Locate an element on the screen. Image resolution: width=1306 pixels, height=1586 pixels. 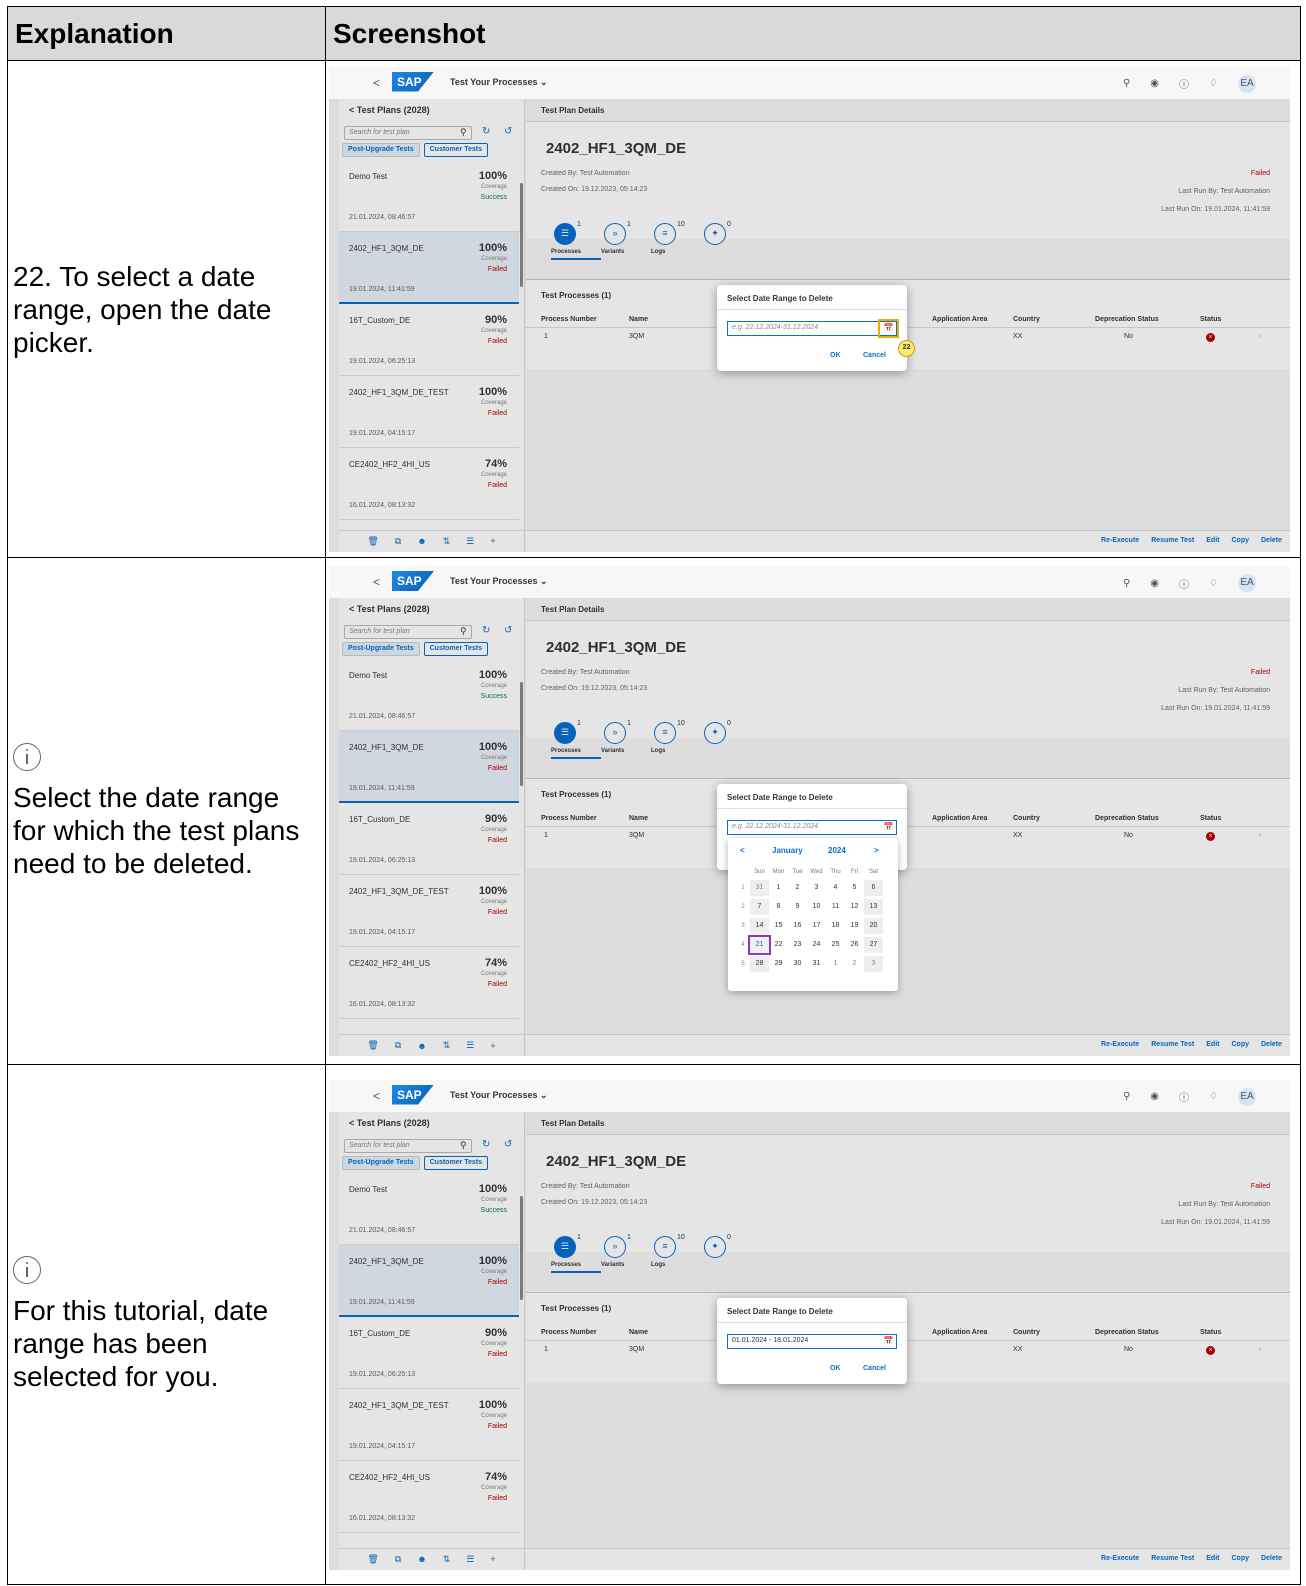
calendar-day: 1 is located at coordinates (778, 888).